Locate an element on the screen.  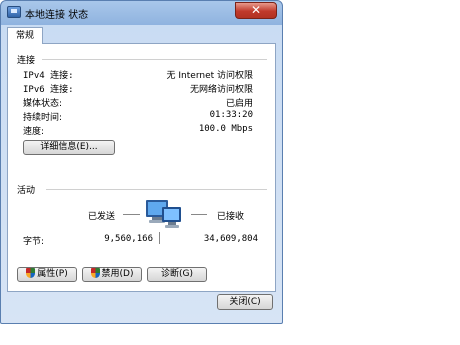
ipv4-label: IPv4 连接: is located at coordinates (48, 76).